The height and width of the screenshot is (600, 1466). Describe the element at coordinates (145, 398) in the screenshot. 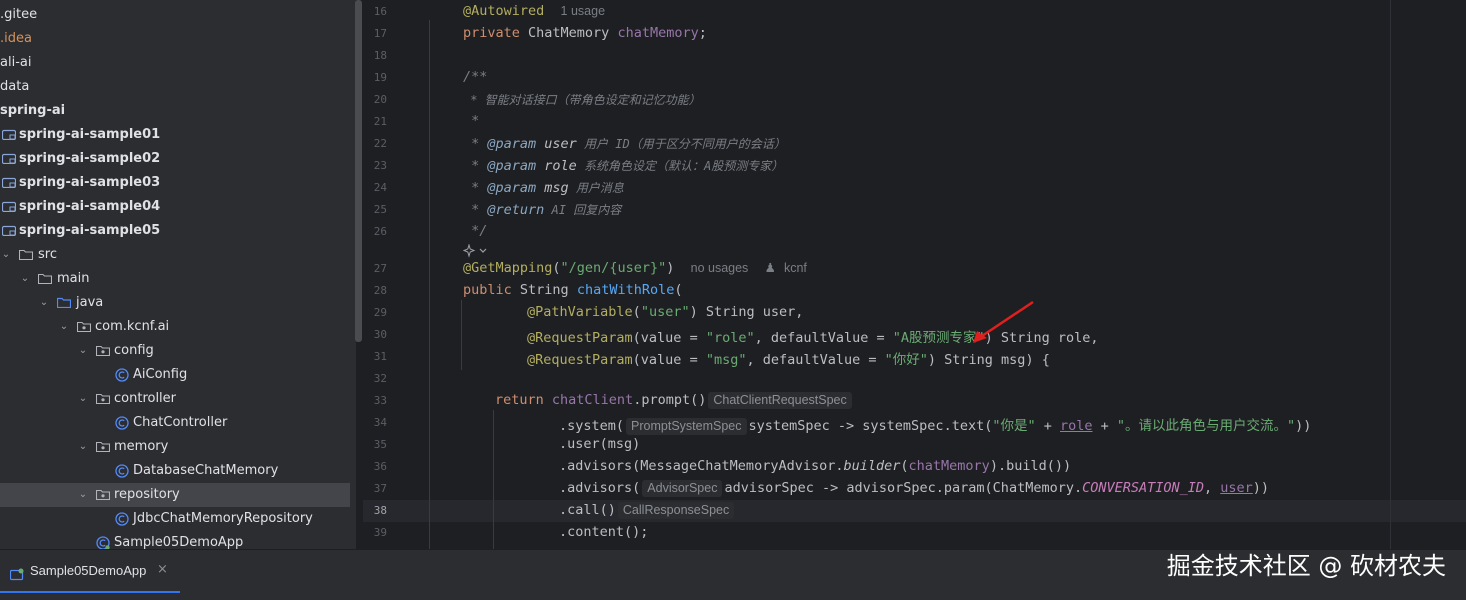

I see `tree-item-label: controller` at that location.